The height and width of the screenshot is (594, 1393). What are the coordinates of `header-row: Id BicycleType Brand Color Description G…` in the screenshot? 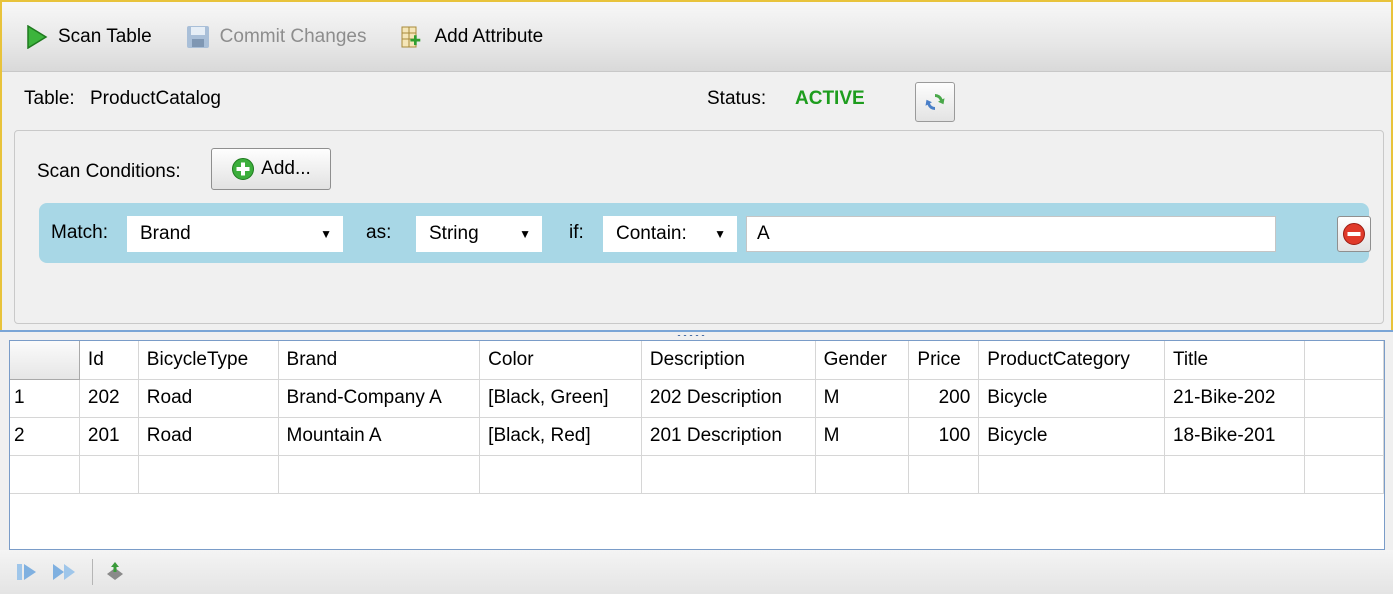 It's located at (697, 360).